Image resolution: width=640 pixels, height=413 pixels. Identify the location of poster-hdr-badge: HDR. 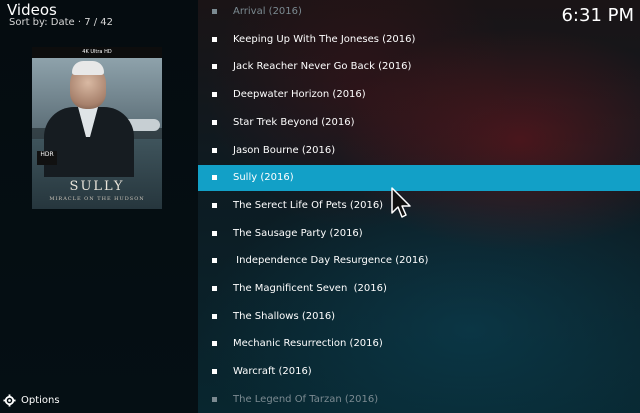
(47, 158).